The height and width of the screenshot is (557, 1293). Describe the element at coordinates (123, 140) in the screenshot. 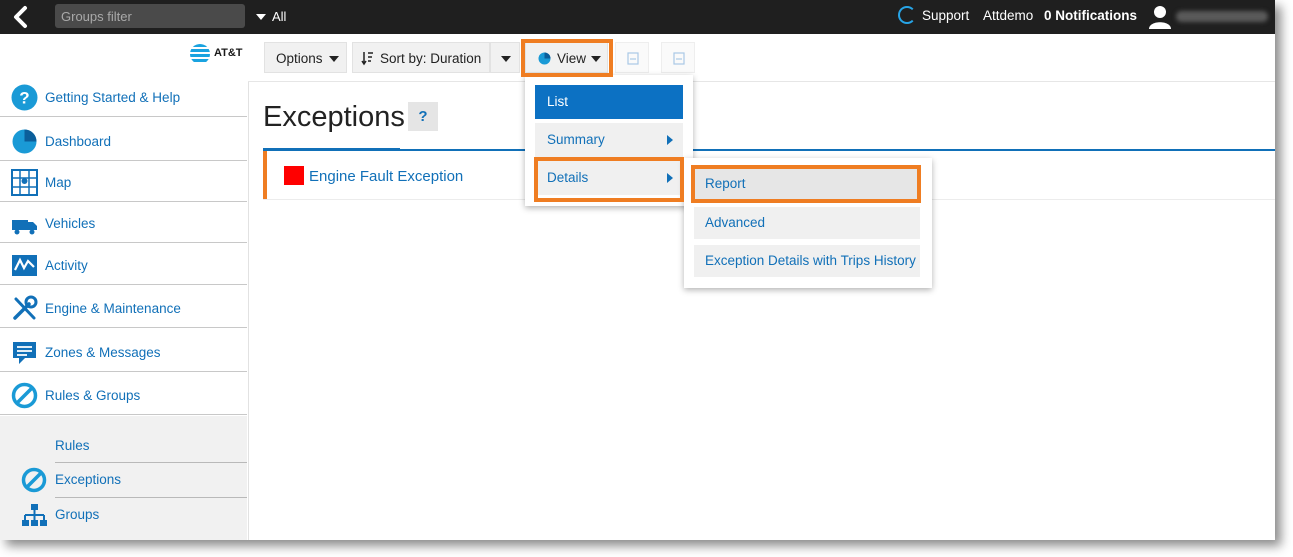

I see `sidebar-item-dashboard: Dashboard` at that location.